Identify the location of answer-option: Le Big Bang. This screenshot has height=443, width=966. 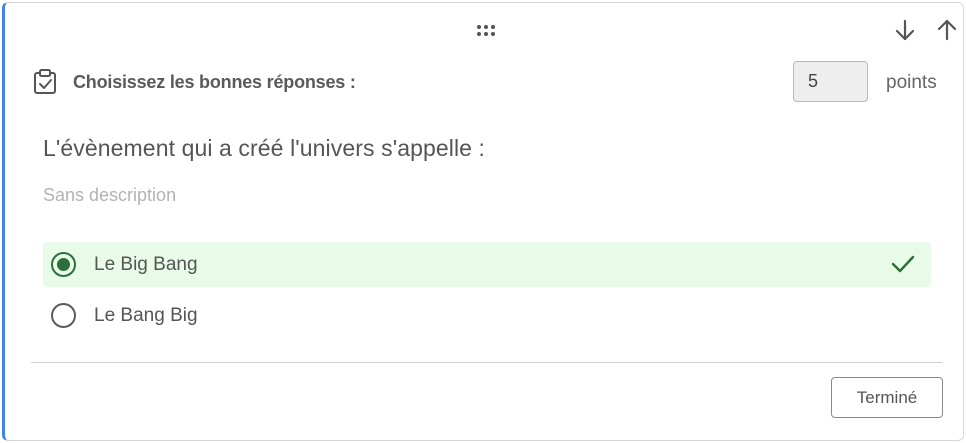
(487, 264).